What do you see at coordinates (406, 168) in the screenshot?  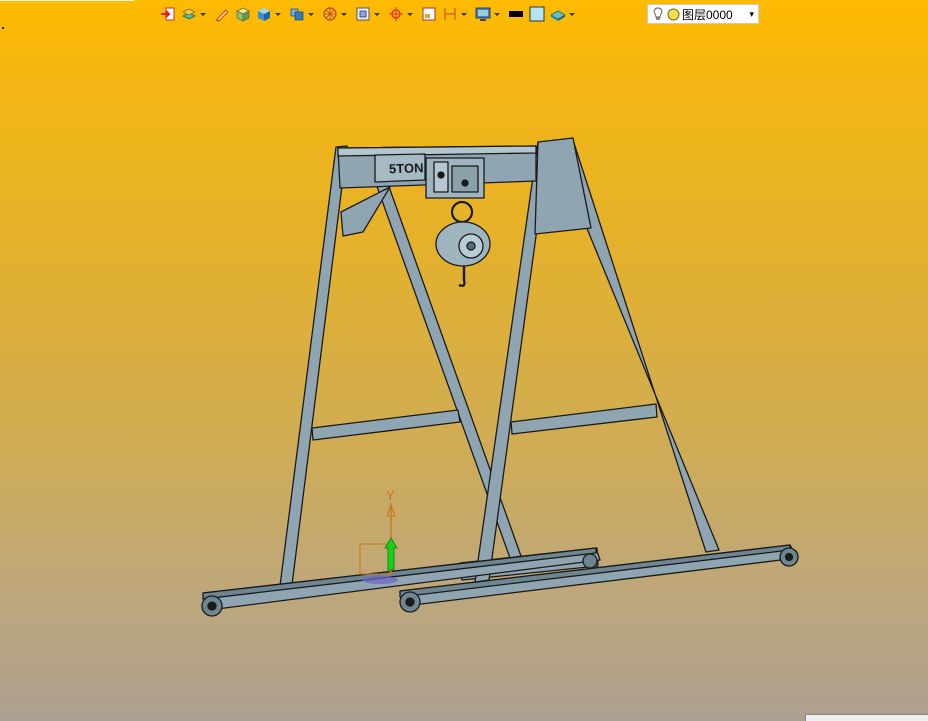 I see `beam-label: 5TON` at bounding box center [406, 168].